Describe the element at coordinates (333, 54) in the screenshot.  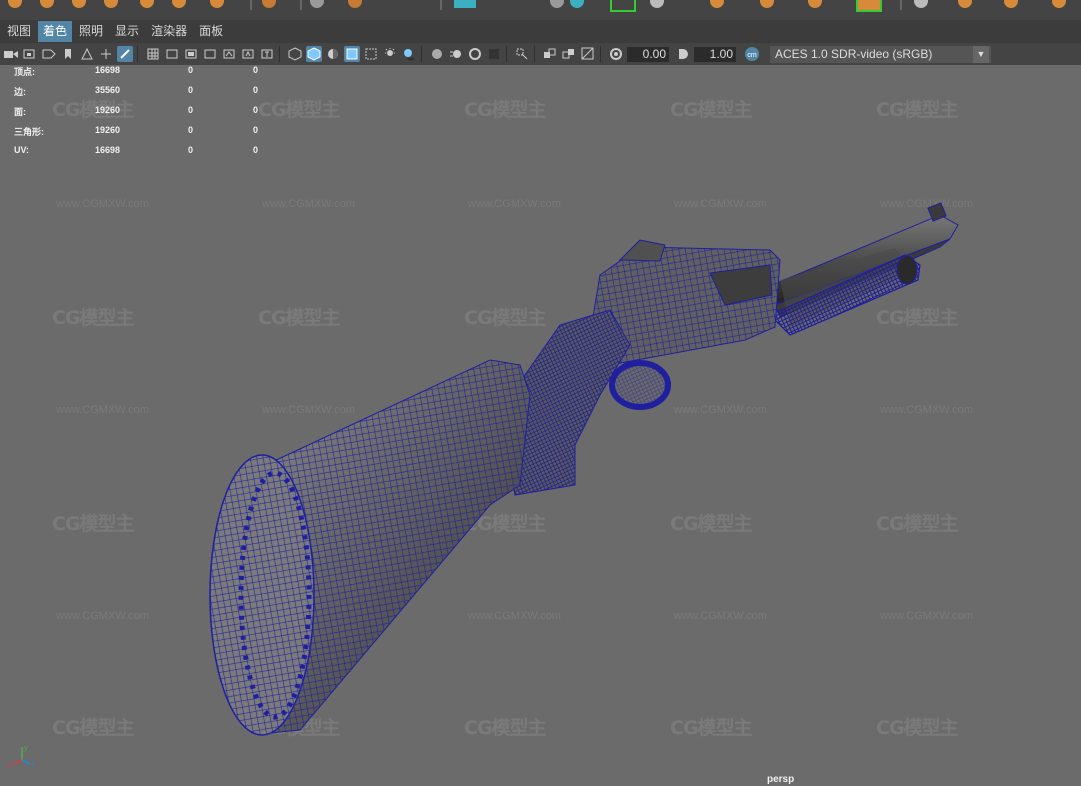
I see `default-material-icon` at that location.